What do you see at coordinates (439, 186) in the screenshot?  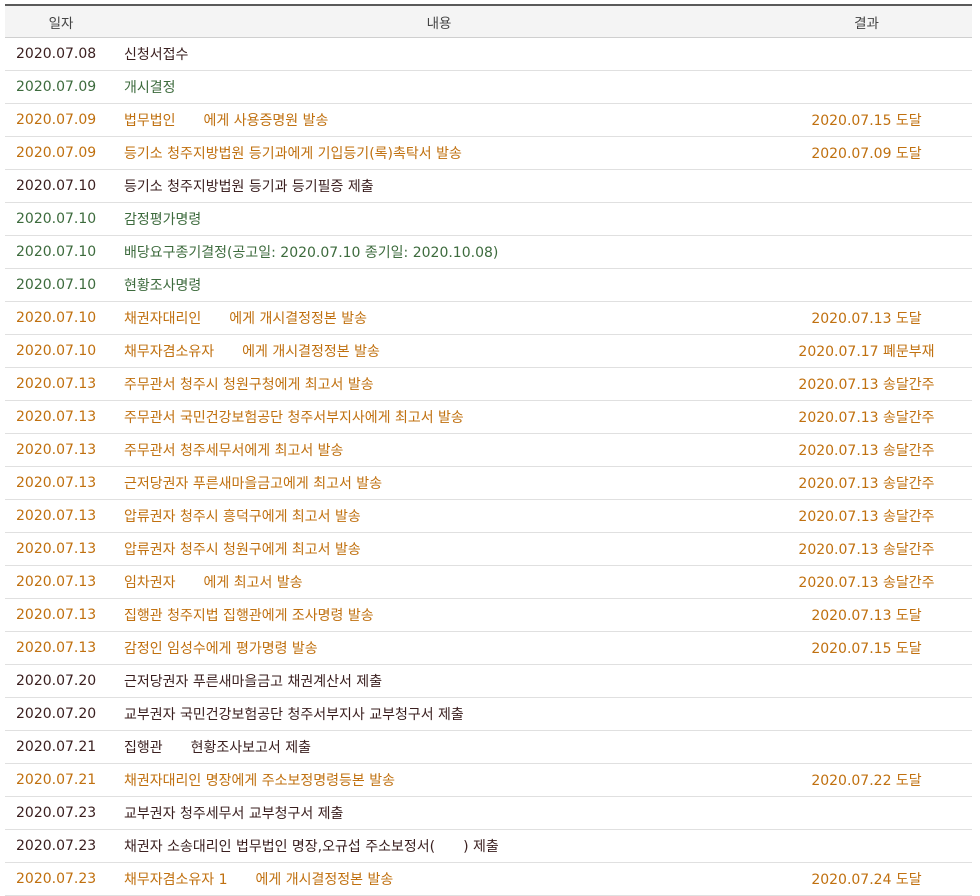 I see `row-content: 등기소 청주지방법원 등기과 등기필증 제출` at bounding box center [439, 186].